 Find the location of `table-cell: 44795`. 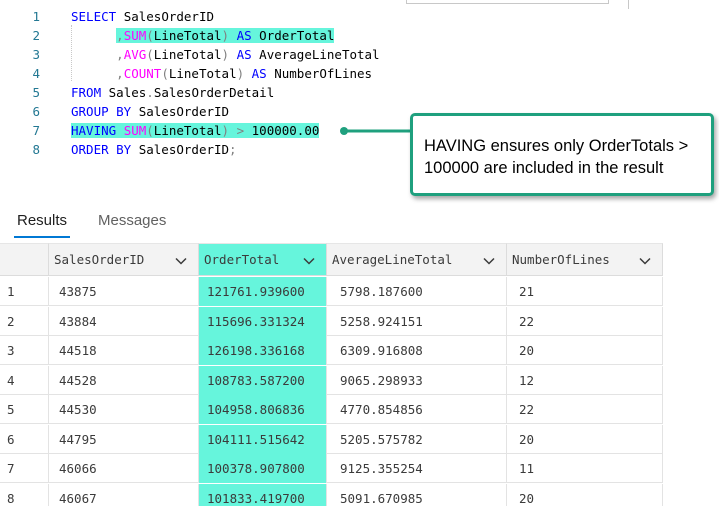

table-cell: 44795 is located at coordinates (124, 439).